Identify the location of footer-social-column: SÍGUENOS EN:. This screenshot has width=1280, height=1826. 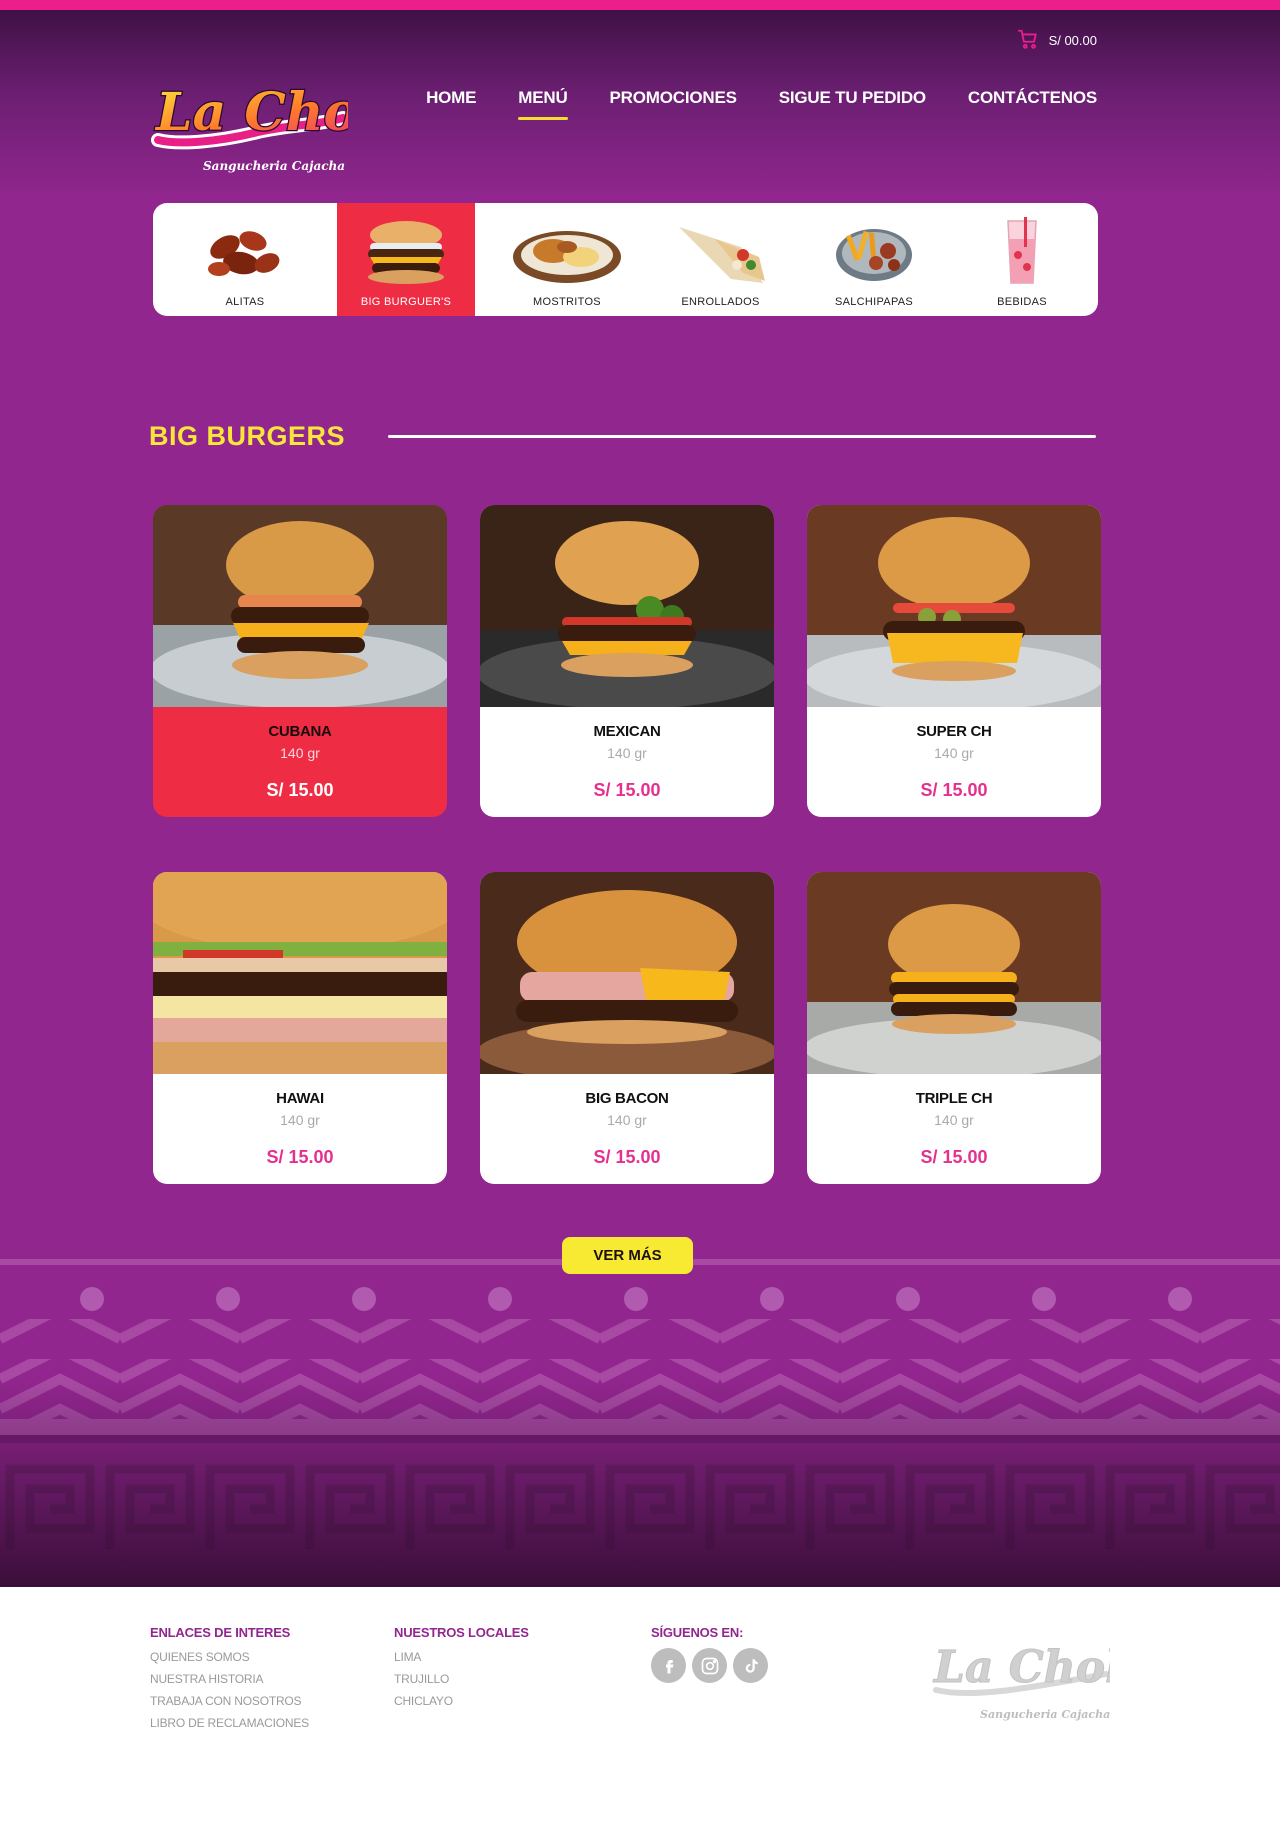
(709, 1654).